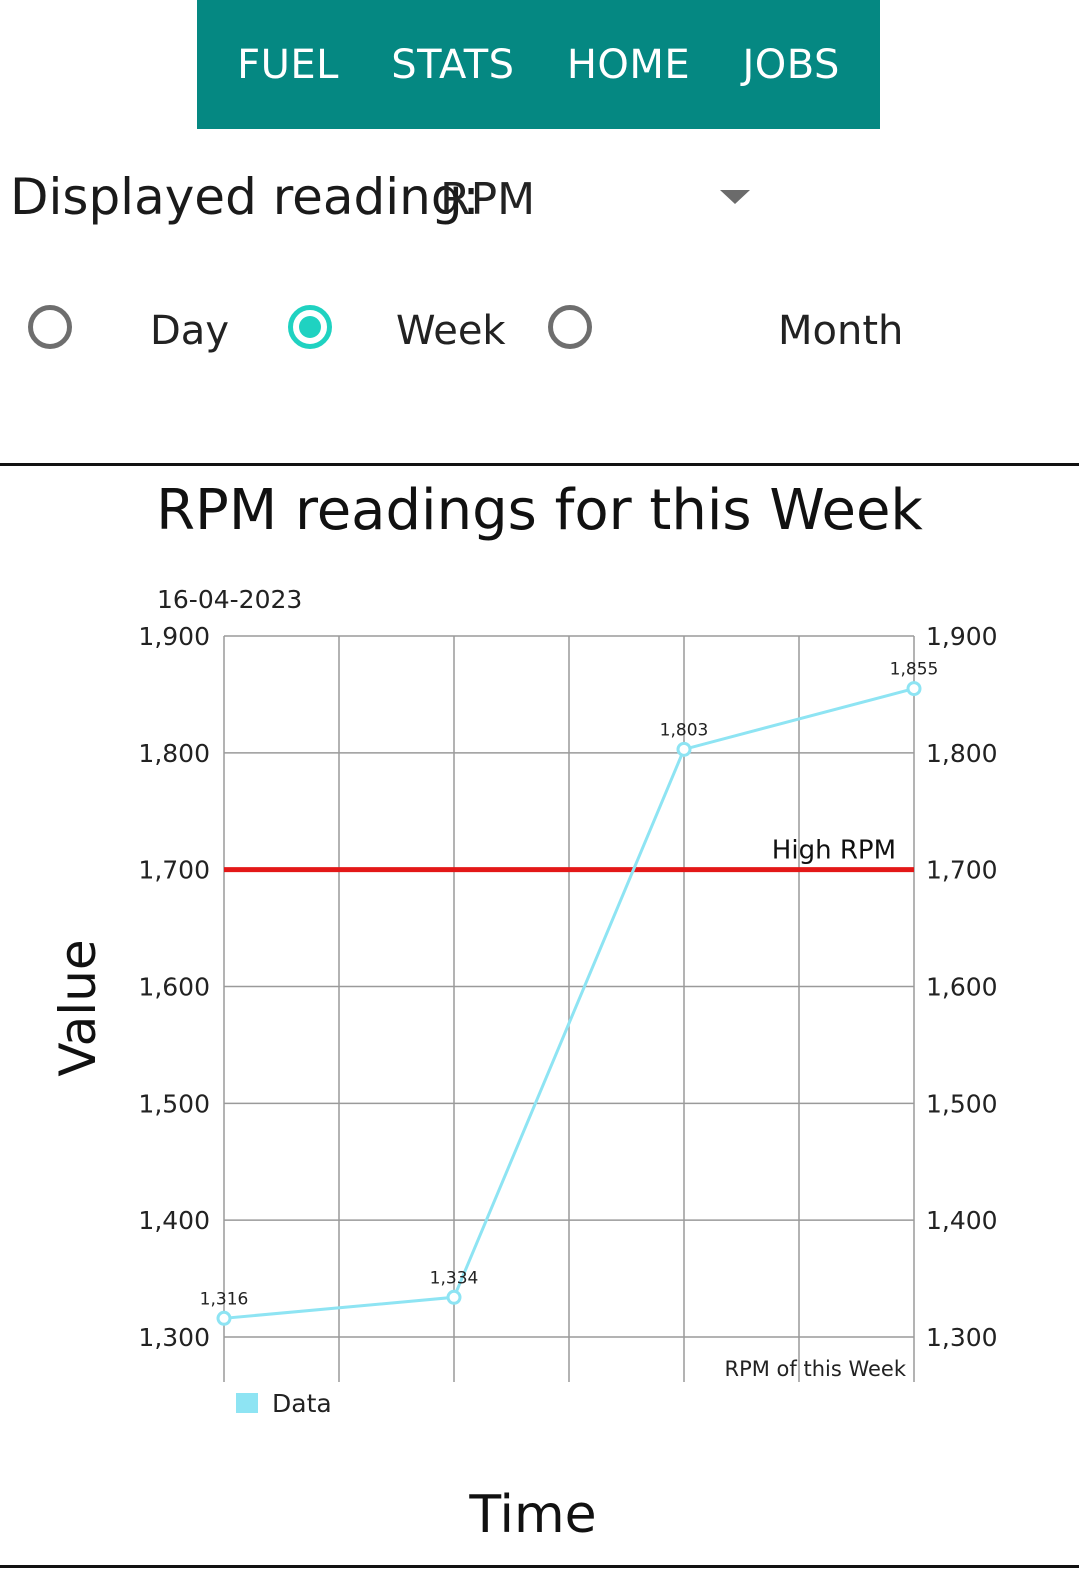 The height and width of the screenshot is (1587, 1079). I want to click on radio-day, so click(50, 327).